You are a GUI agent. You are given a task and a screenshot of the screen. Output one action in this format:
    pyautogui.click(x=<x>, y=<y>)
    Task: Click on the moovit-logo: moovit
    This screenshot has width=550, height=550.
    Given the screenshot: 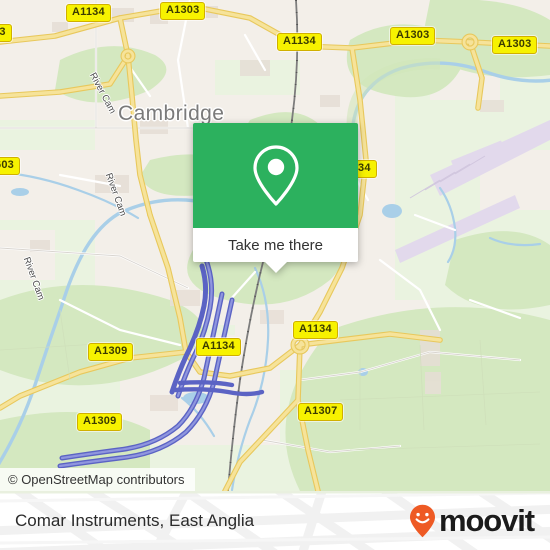 What is the action you would take?
    pyautogui.click(x=472, y=520)
    